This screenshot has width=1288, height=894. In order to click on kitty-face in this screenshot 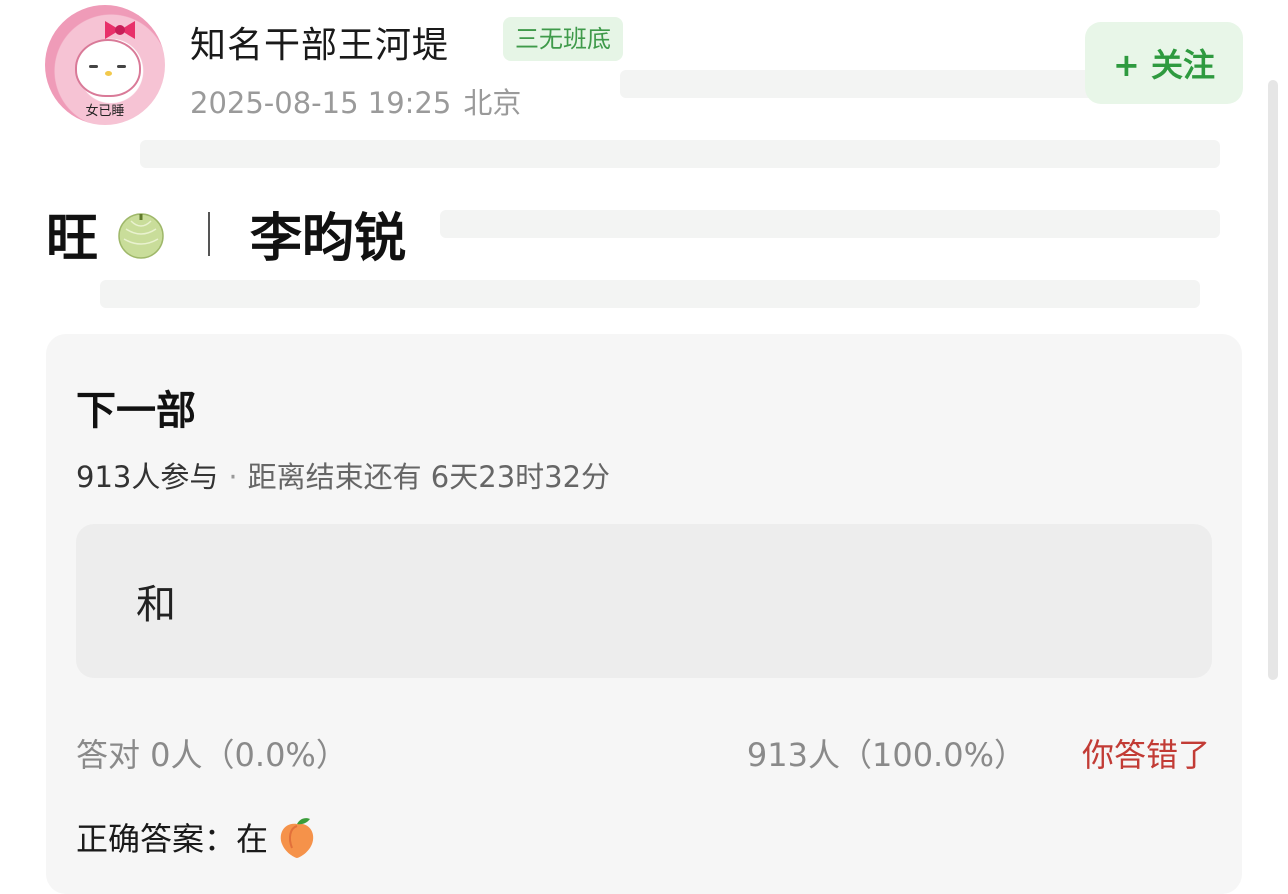, I will do `click(108, 68)`.